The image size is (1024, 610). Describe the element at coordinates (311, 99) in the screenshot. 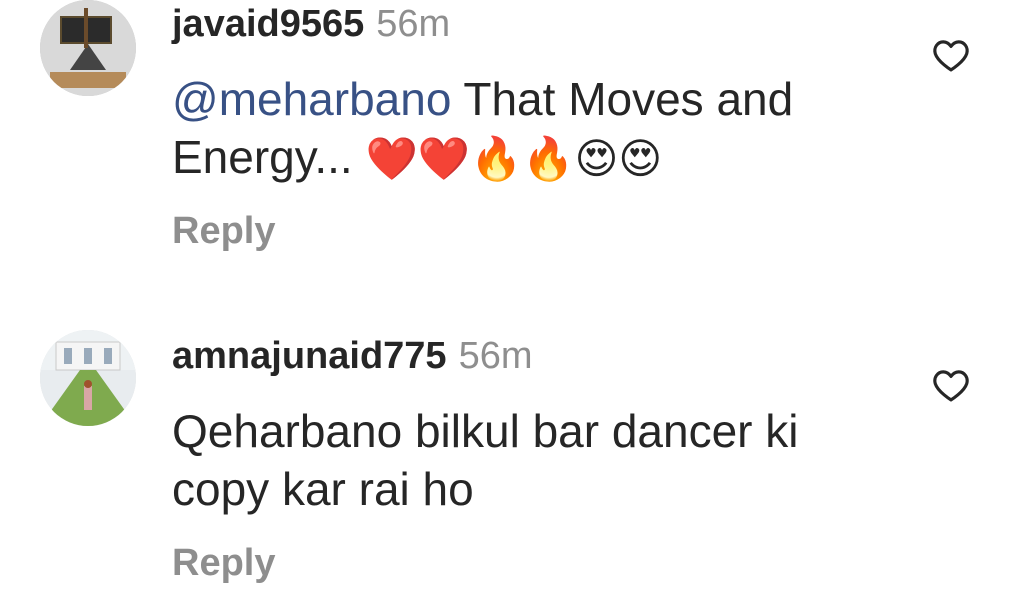

I see `mention-link: @meharbano` at that location.